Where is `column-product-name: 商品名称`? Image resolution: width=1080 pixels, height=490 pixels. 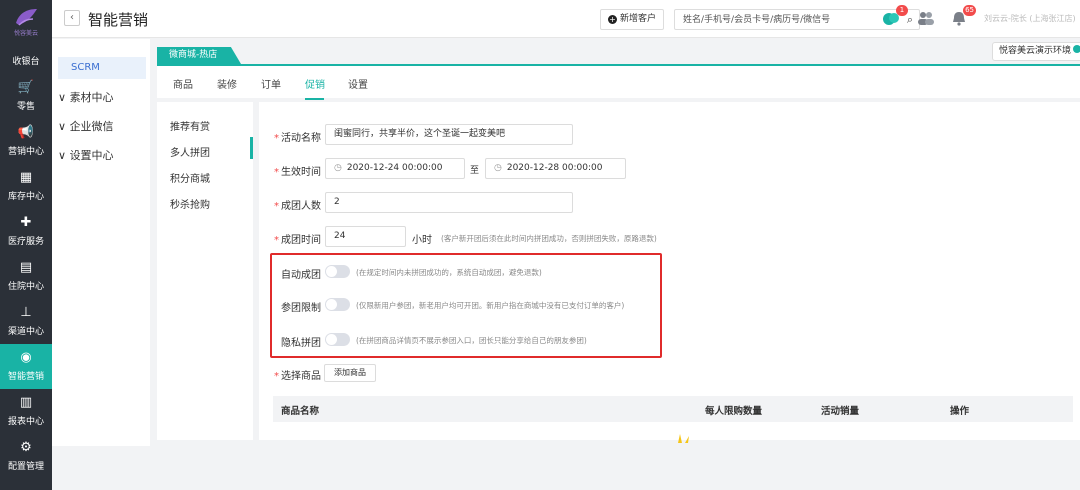 column-product-name: 商品名称 is located at coordinates (300, 411).